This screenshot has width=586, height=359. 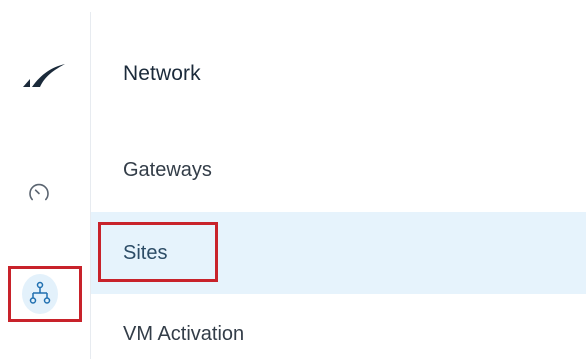 What do you see at coordinates (338, 170) in the screenshot?
I see `nav-item-gateways: Gateways` at bounding box center [338, 170].